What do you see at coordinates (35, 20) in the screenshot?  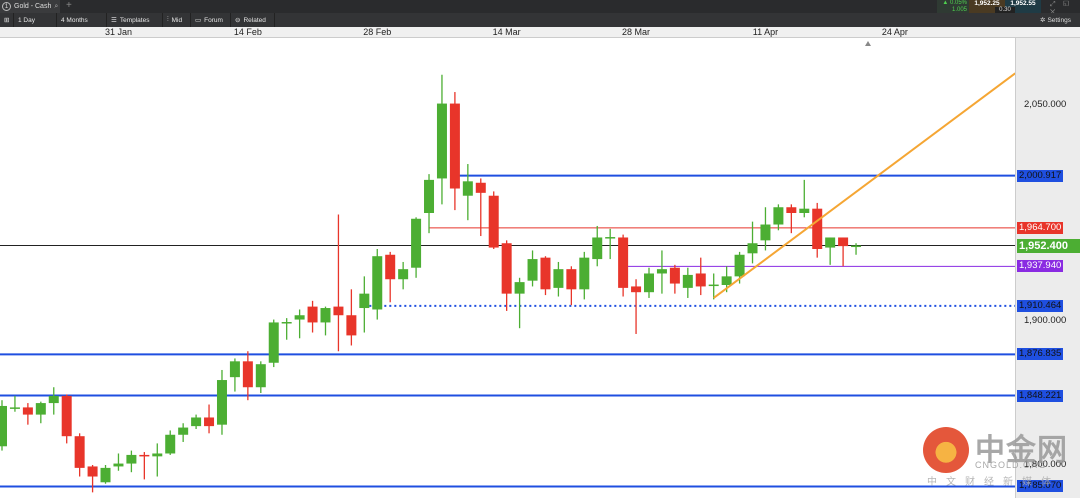 I see `interval-button: 1 Day` at bounding box center [35, 20].